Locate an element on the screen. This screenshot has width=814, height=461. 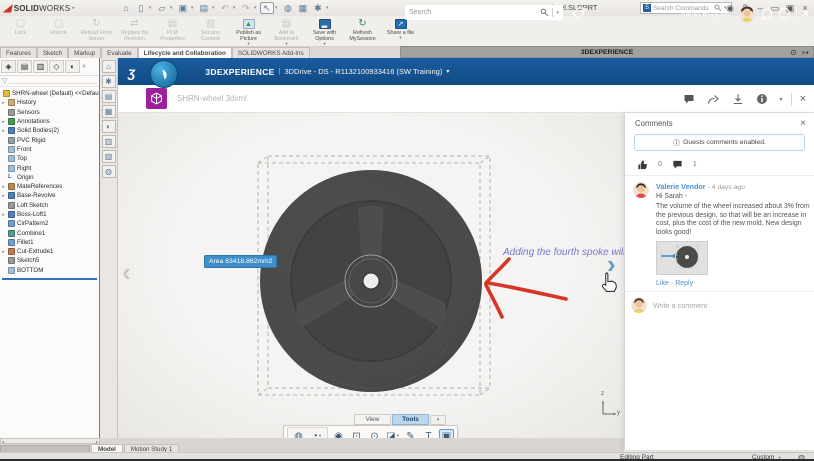
commenter-avatar is located at coordinates (641, 190).